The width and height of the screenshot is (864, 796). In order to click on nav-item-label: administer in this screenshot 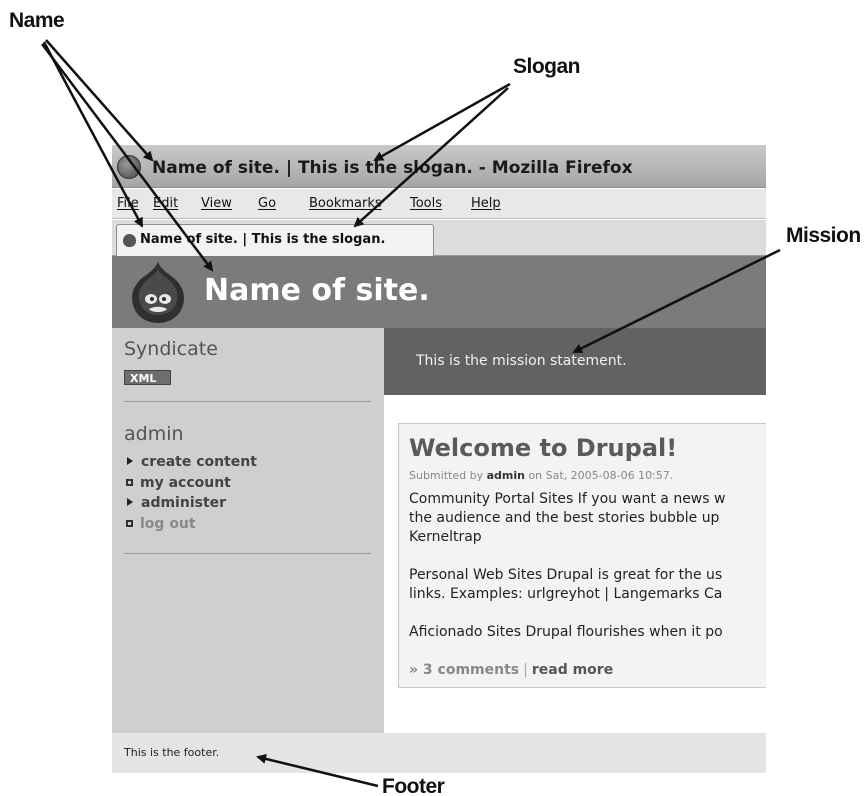, I will do `click(184, 503)`.